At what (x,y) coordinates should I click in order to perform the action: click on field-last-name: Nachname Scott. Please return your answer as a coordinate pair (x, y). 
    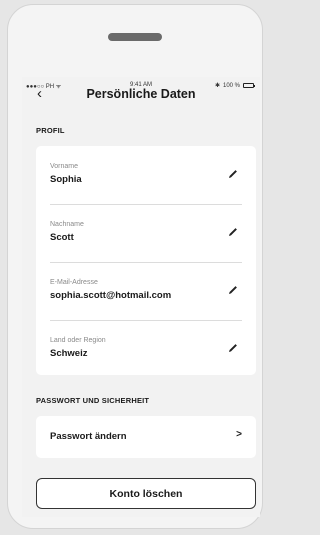
    Looking at the image, I should click on (148, 233).